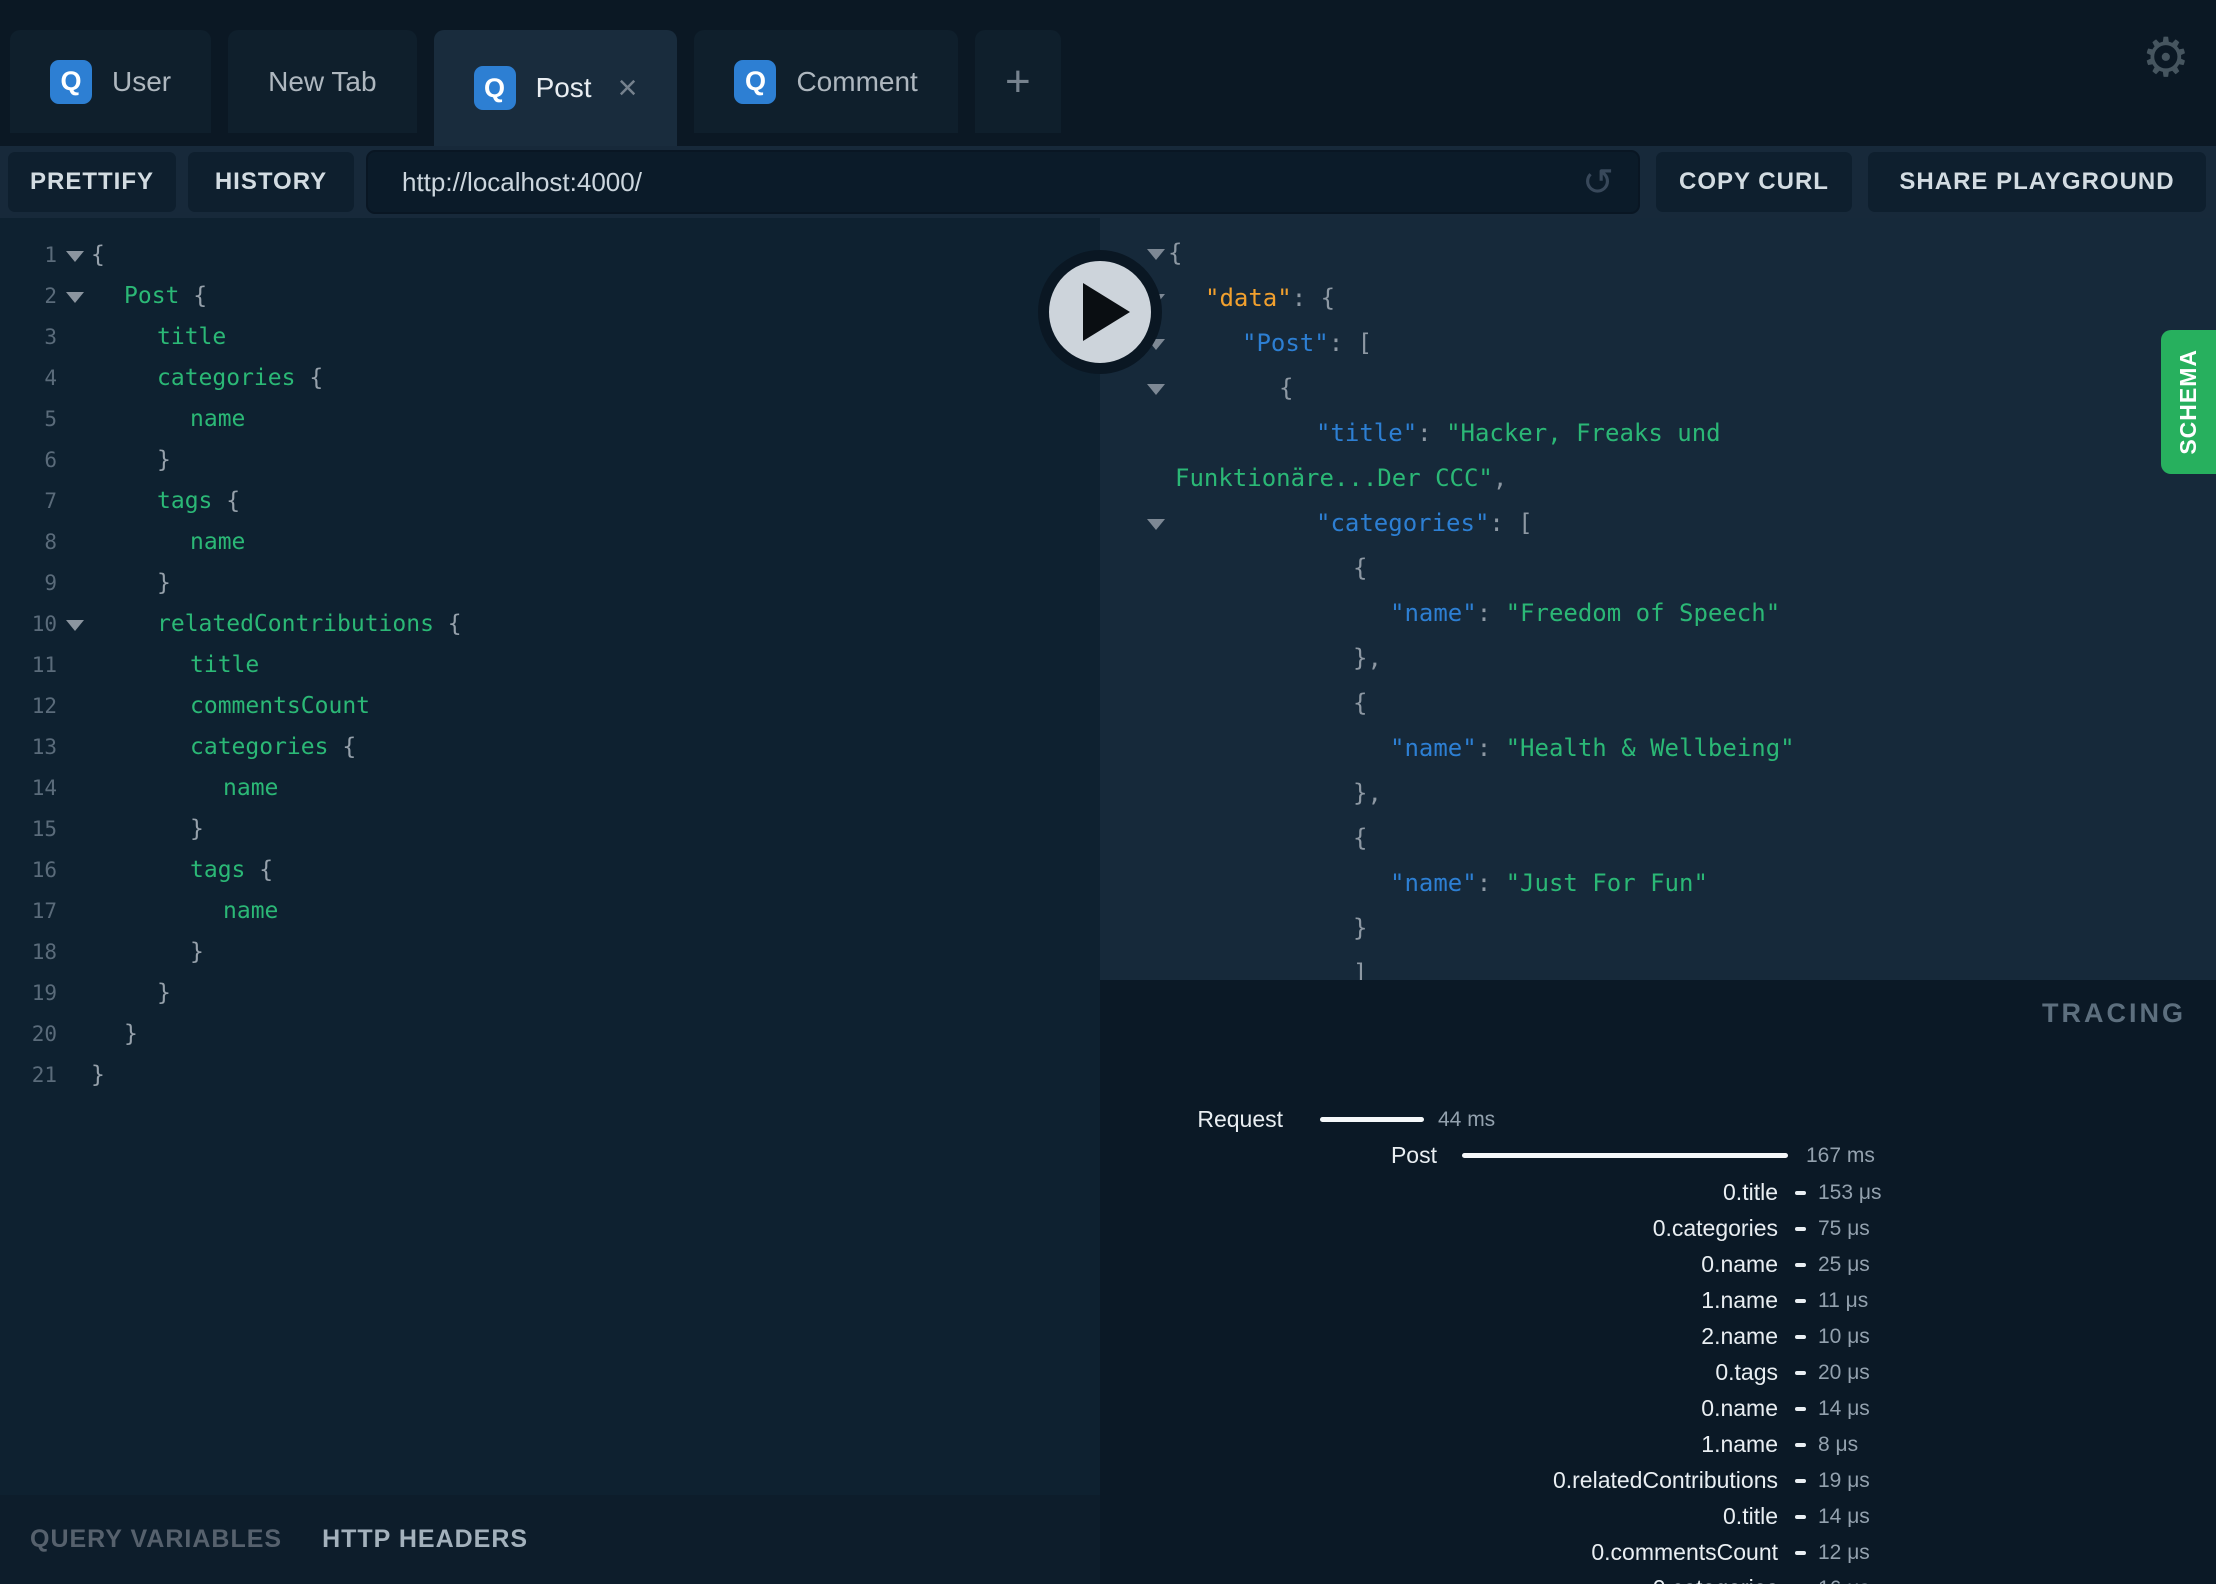 This screenshot has width=2216, height=1584. Describe the element at coordinates (226, 378) in the screenshot. I see `token: categories` at that location.